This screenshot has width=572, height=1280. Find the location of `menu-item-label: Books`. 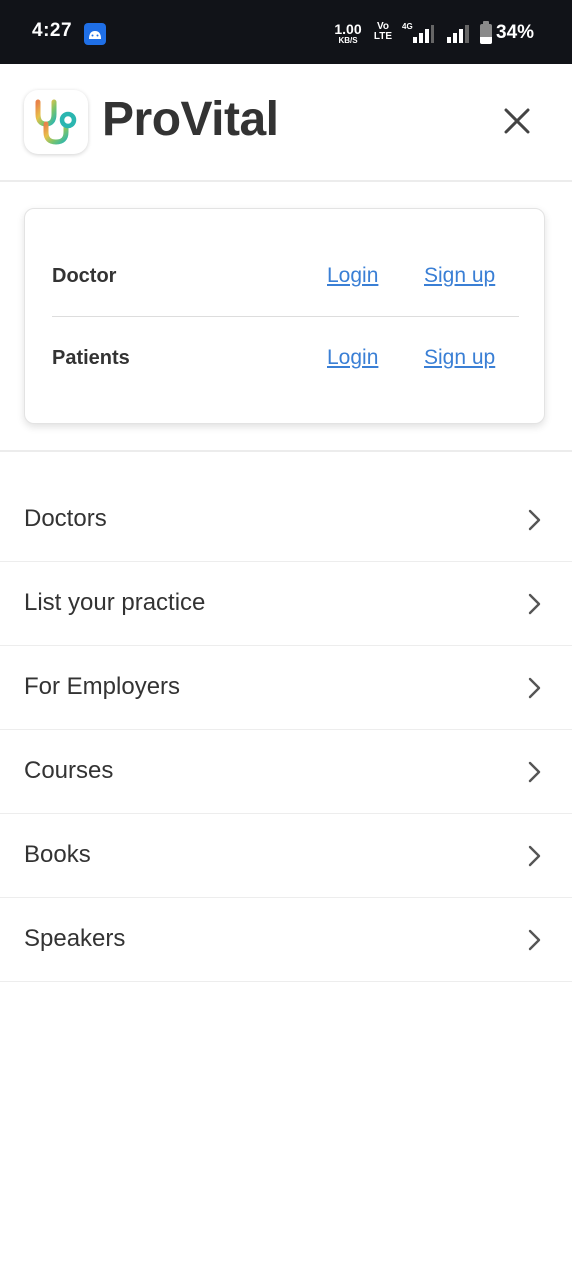

menu-item-label: Books is located at coordinates (57, 854).